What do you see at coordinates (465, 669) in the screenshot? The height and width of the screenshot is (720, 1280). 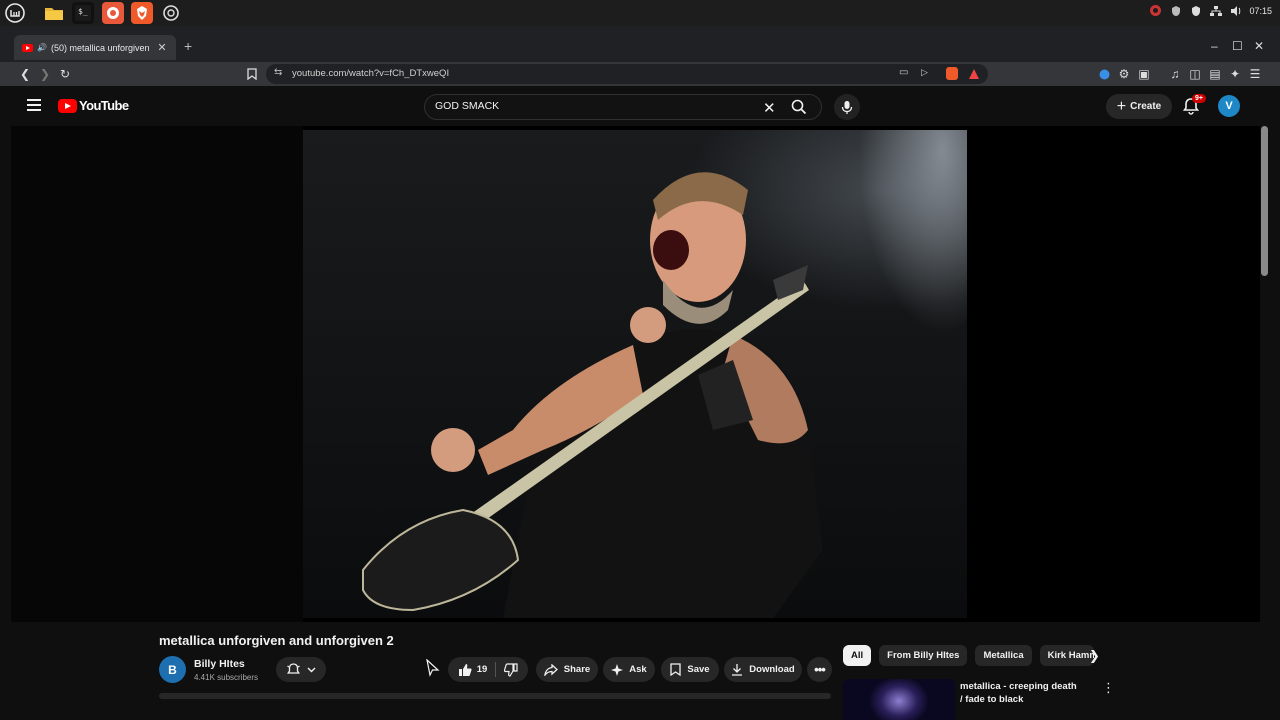 I see `thumbs-up-icon` at bounding box center [465, 669].